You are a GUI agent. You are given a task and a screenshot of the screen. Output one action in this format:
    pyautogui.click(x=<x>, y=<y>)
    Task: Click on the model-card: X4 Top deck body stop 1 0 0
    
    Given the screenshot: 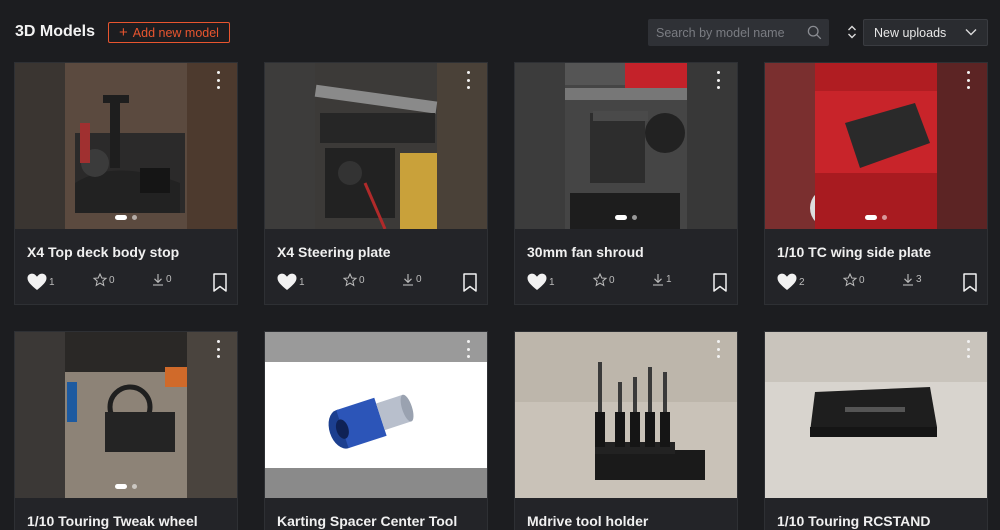 What is the action you would take?
    pyautogui.click(x=126, y=183)
    